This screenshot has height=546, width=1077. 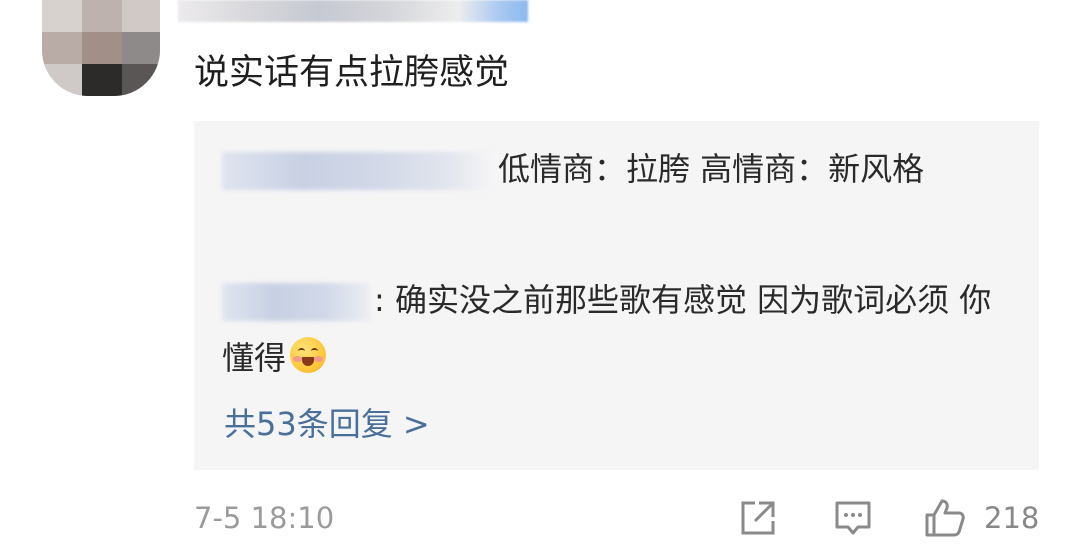 I want to click on comment-timestamp: 7-5 18:10, so click(x=264, y=518).